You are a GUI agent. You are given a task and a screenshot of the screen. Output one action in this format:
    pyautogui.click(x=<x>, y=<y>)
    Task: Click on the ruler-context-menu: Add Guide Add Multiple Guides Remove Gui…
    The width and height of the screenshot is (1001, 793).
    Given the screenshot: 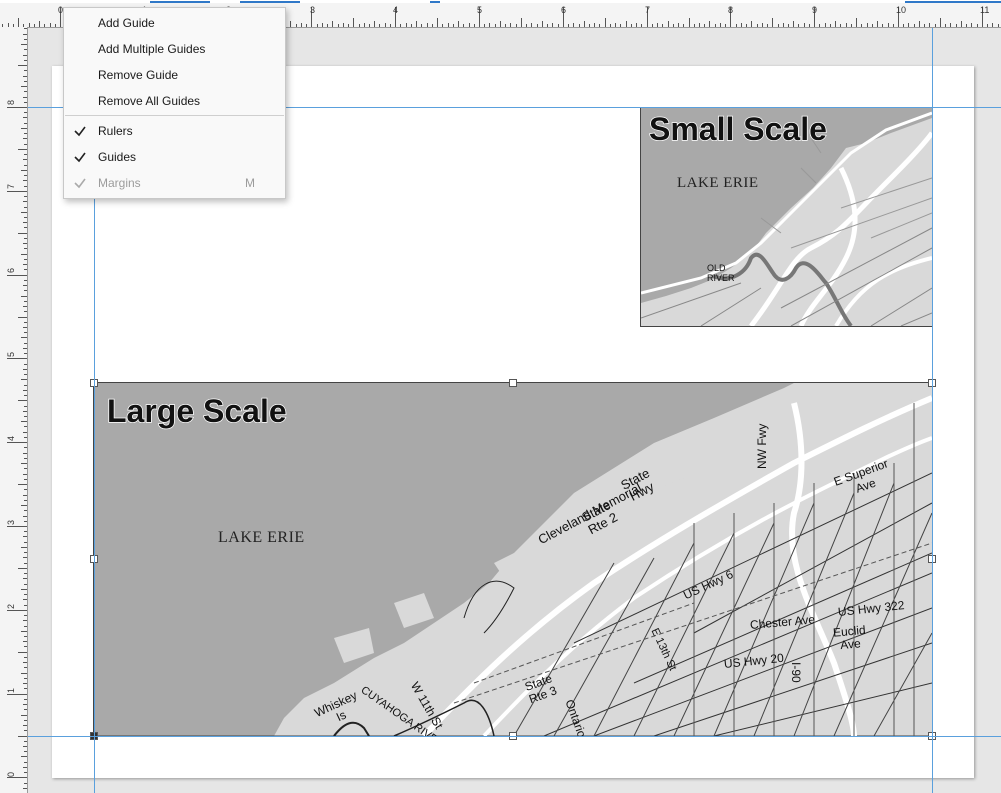 What is the action you would take?
    pyautogui.click(x=174, y=103)
    